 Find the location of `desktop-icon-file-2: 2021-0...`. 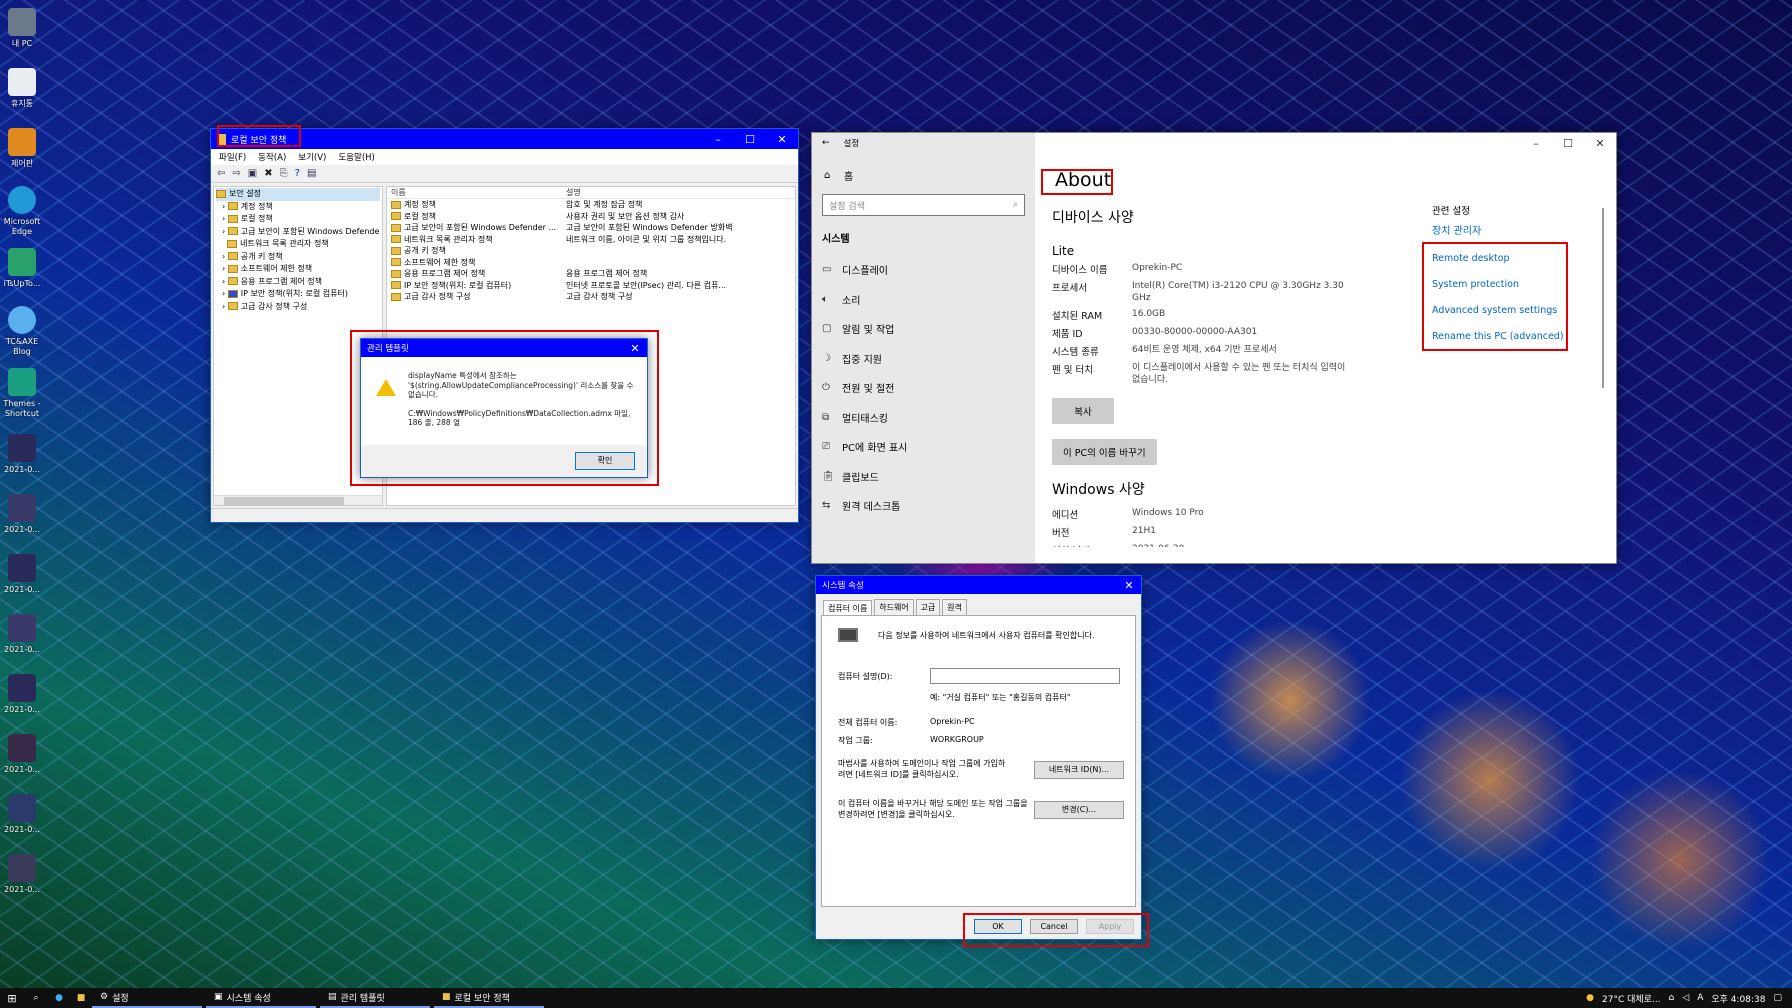

desktop-icon-file-2: 2021-0... is located at coordinates (22, 514).